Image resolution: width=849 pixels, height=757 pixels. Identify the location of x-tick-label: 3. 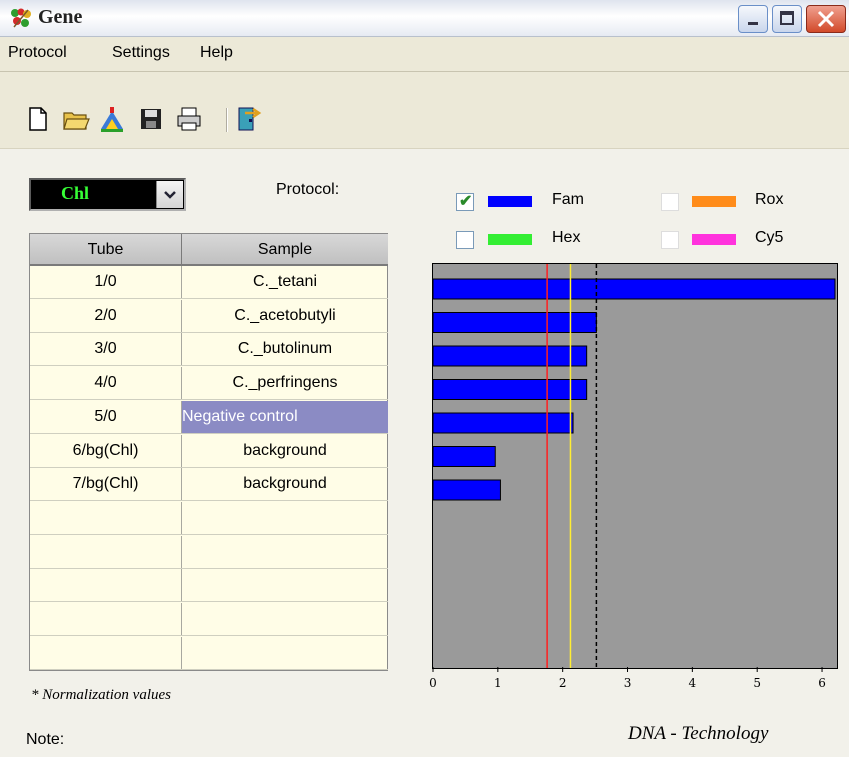
(628, 683).